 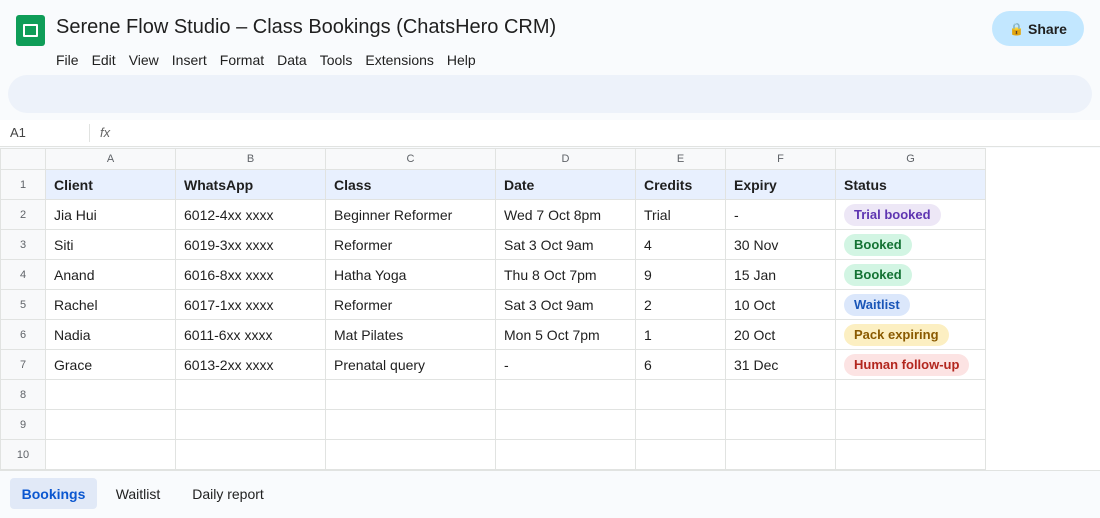 I want to click on header-cell-expiry: Expiry, so click(x=780, y=184).